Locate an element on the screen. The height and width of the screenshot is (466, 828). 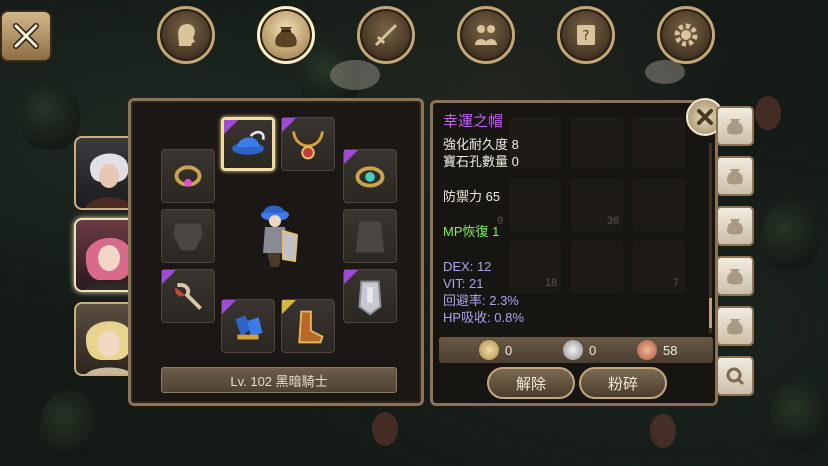
scythe-icon is located at coordinates (188, 296).